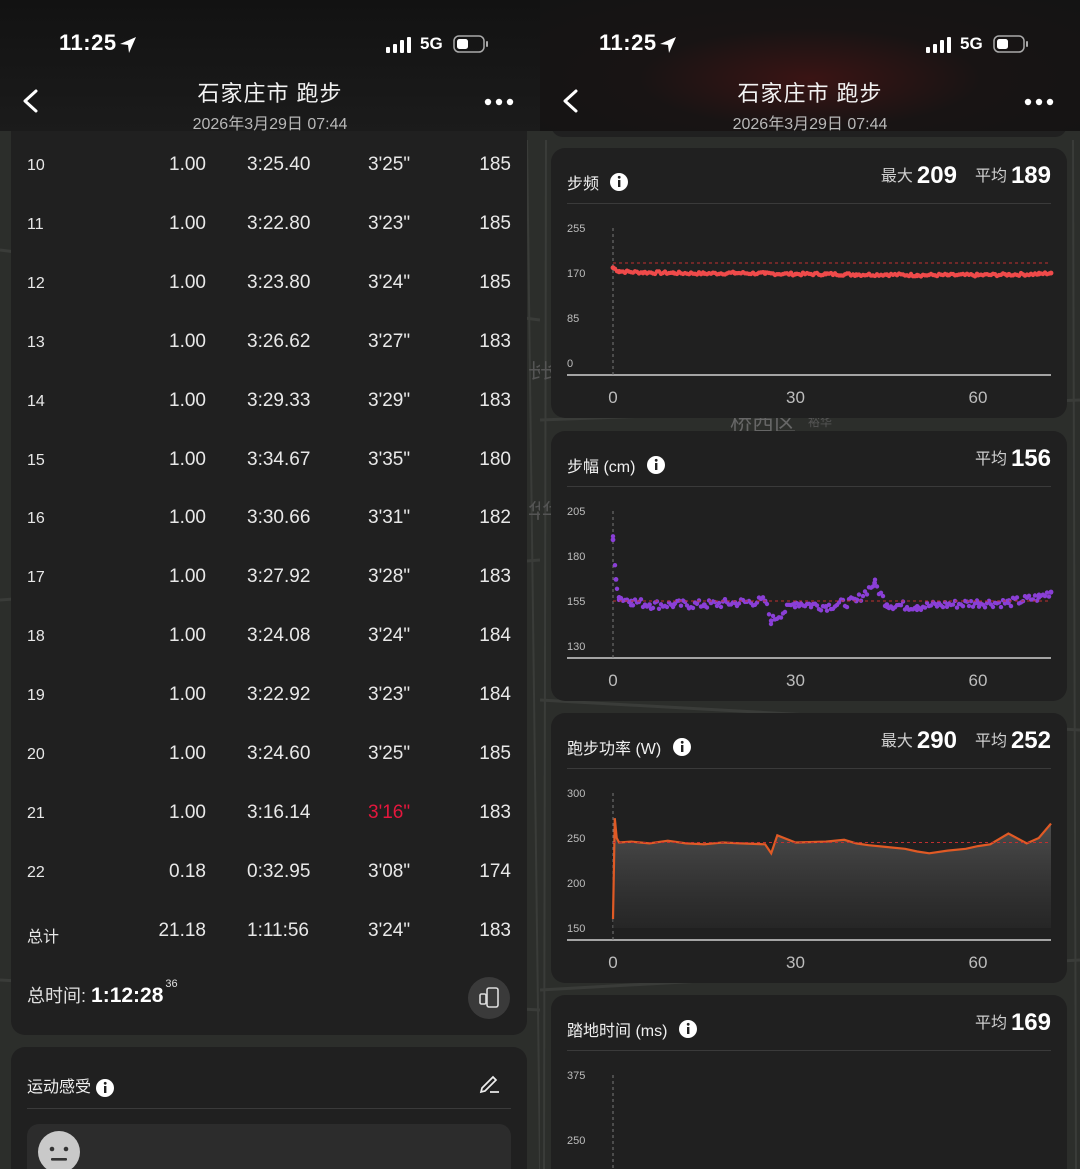 The width and height of the screenshot is (1080, 1169). I want to click on split-time: 3:27.92, so click(279, 577).